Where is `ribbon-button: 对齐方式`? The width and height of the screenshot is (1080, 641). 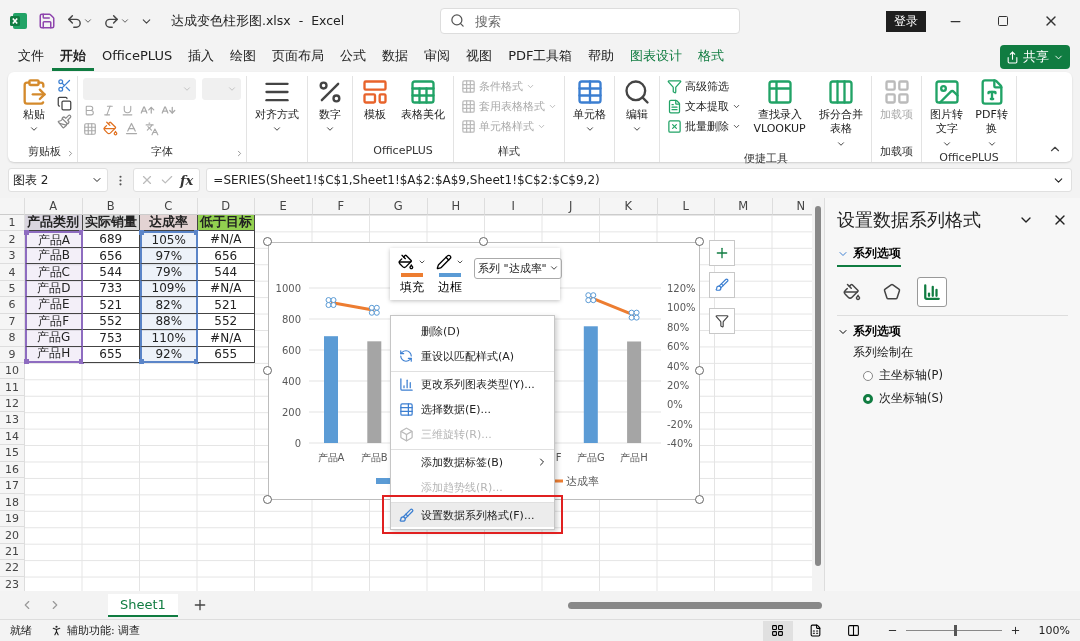 ribbon-button: 对齐方式 is located at coordinates (277, 106).